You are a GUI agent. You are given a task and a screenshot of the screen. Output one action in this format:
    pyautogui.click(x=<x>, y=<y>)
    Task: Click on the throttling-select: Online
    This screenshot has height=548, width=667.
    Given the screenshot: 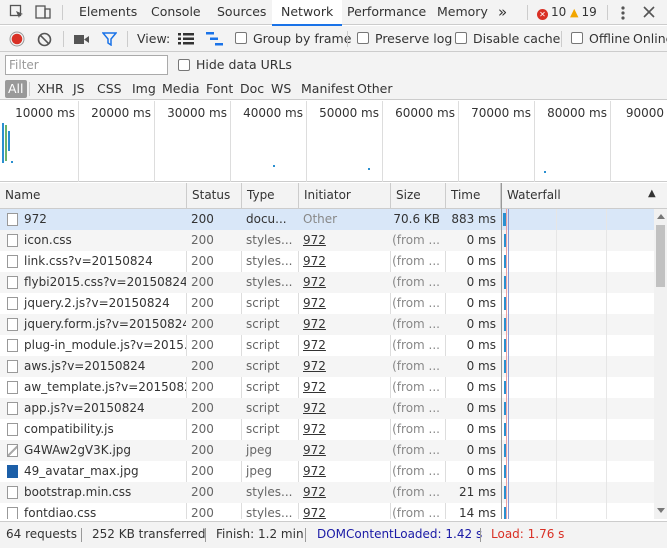 What is the action you would take?
    pyautogui.click(x=650, y=38)
    